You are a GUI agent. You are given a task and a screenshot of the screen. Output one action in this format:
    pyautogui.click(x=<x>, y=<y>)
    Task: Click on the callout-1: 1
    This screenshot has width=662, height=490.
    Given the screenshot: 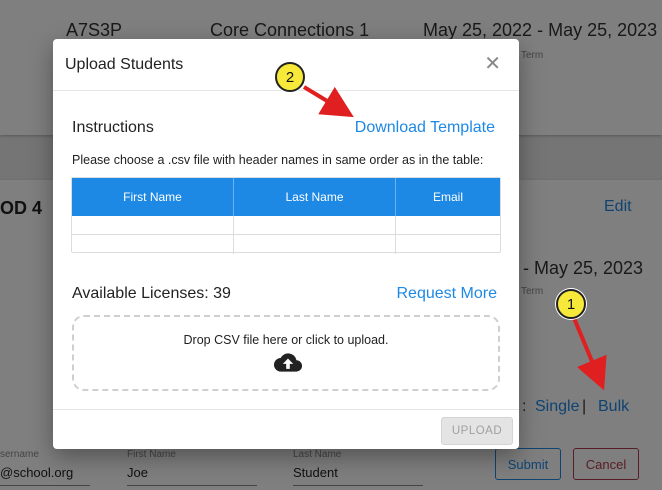 What is the action you would take?
    pyautogui.click(x=571, y=304)
    